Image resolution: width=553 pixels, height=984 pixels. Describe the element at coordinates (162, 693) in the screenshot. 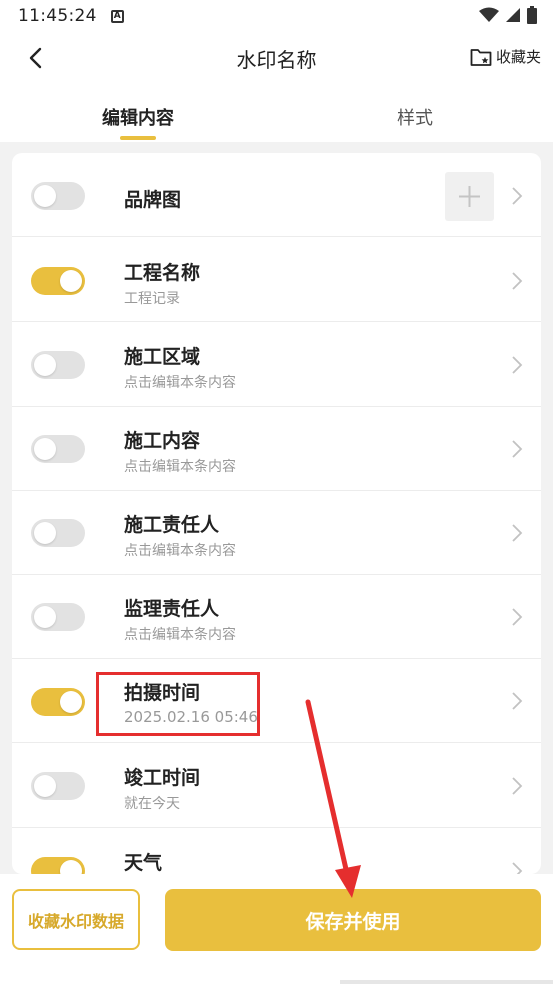

I see `item-title: 拍摄时间` at that location.